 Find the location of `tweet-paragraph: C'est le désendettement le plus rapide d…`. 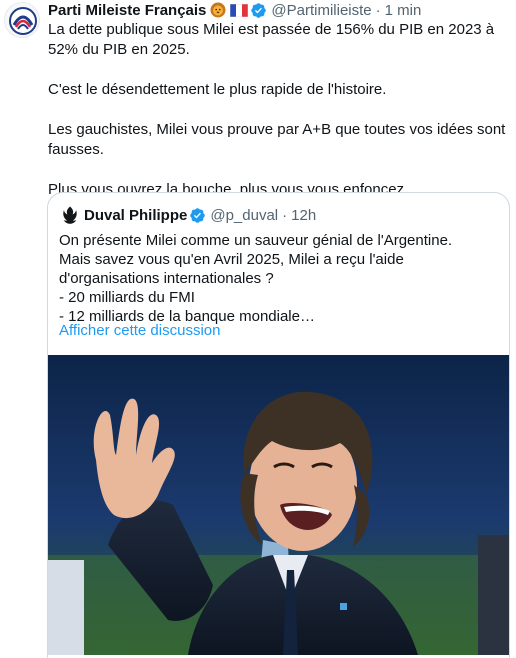

tweet-paragraph: C'est le désendettement le plus rapide d… is located at coordinates (217, 89).